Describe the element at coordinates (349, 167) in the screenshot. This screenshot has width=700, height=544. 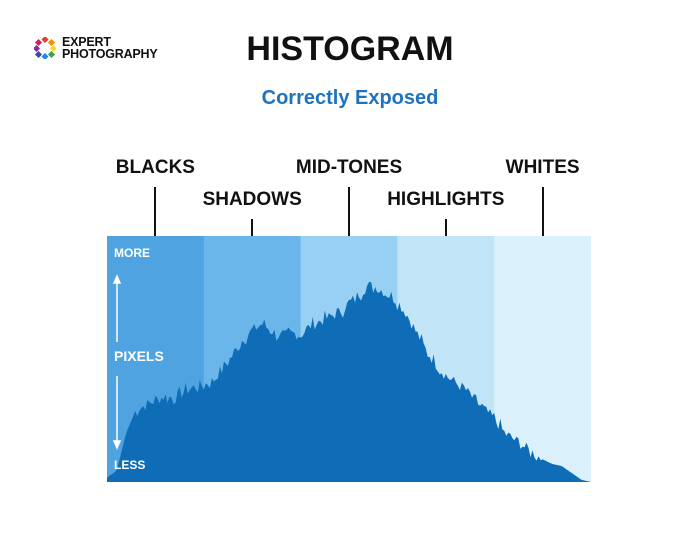
I see `zone-label-mid-tones: MID-TONES` at that location.